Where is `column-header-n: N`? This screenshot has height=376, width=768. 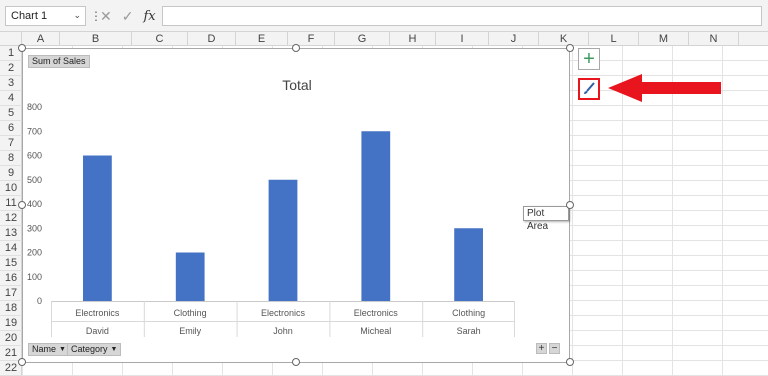
column-header-n: N is located at coordinates (714, 39).